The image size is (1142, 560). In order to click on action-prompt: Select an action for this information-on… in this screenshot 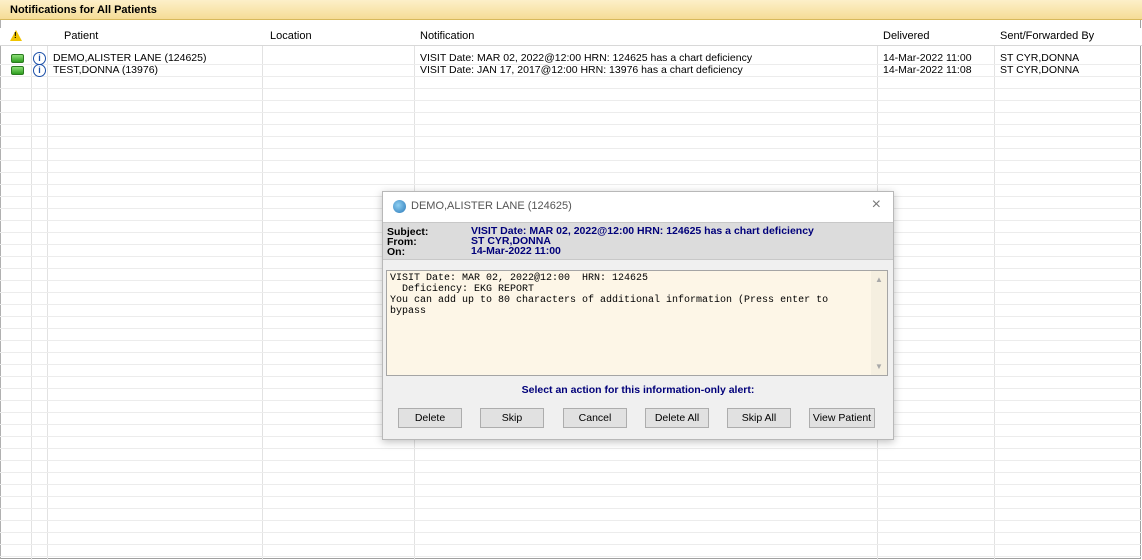, I will do `click(638, 390)`.